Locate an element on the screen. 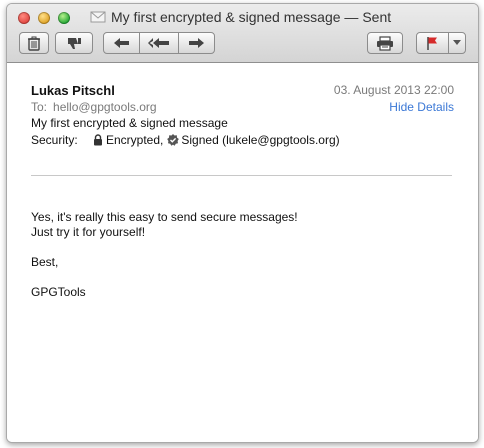  zoom-window-button is located at coordinates (64, 18).